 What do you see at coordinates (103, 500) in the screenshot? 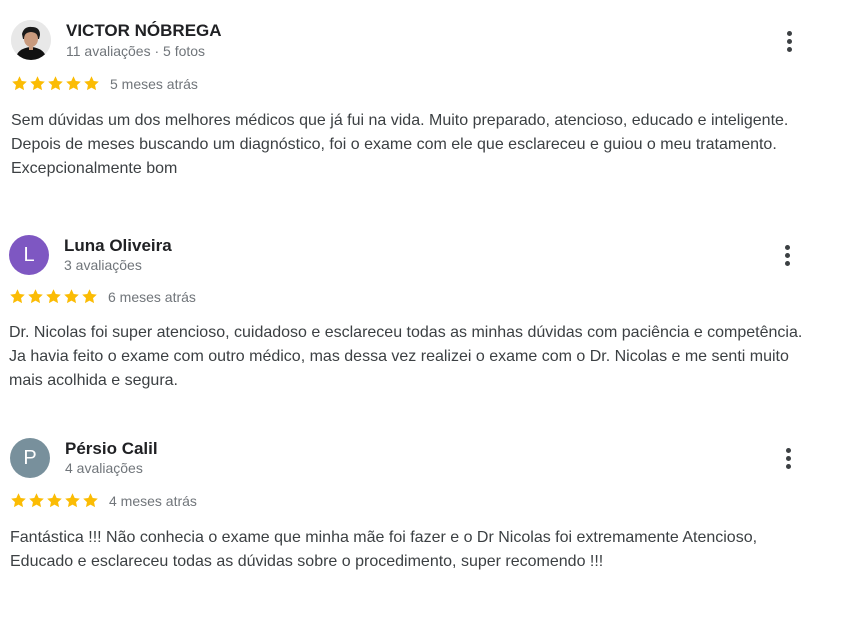
I see `rating-row: 4 meses atrás` at bounding box center [103, 500].